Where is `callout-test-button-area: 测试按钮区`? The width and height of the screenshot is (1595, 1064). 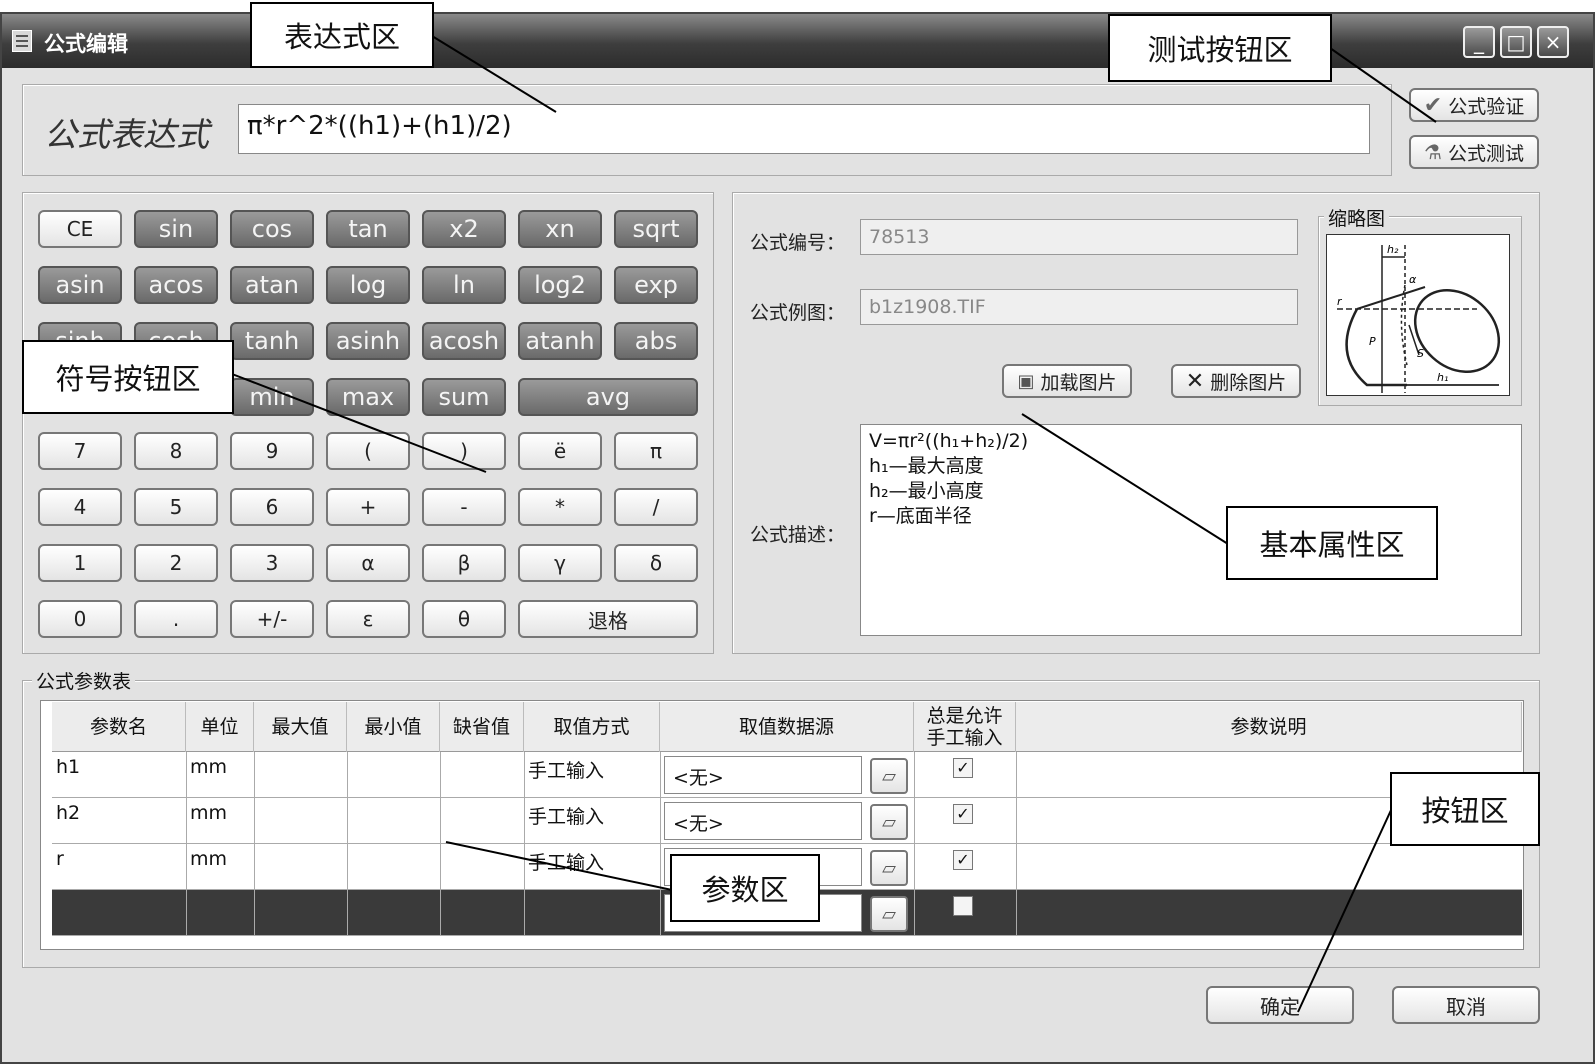 callout-test-button-area: 测试按钮区 is located at coordinates (1220, 48).